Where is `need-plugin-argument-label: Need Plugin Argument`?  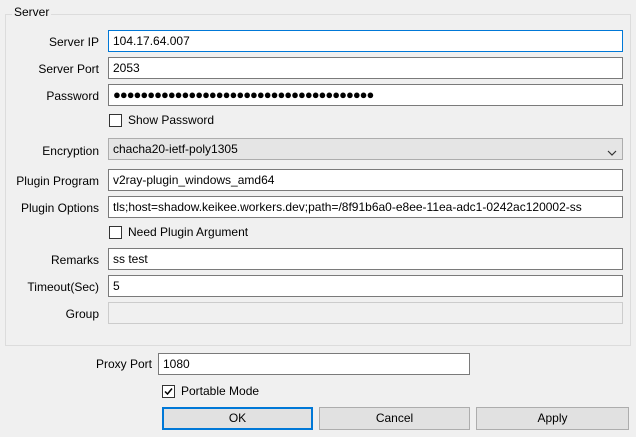
need-plugin-argument-label: Need Plugin Argument is located at coordinates (188, 232).